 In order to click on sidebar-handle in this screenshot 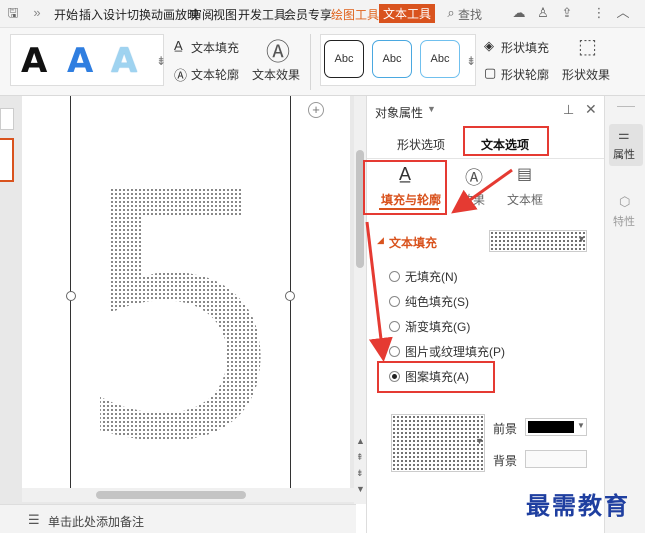, I will do `click(626, 106)`.